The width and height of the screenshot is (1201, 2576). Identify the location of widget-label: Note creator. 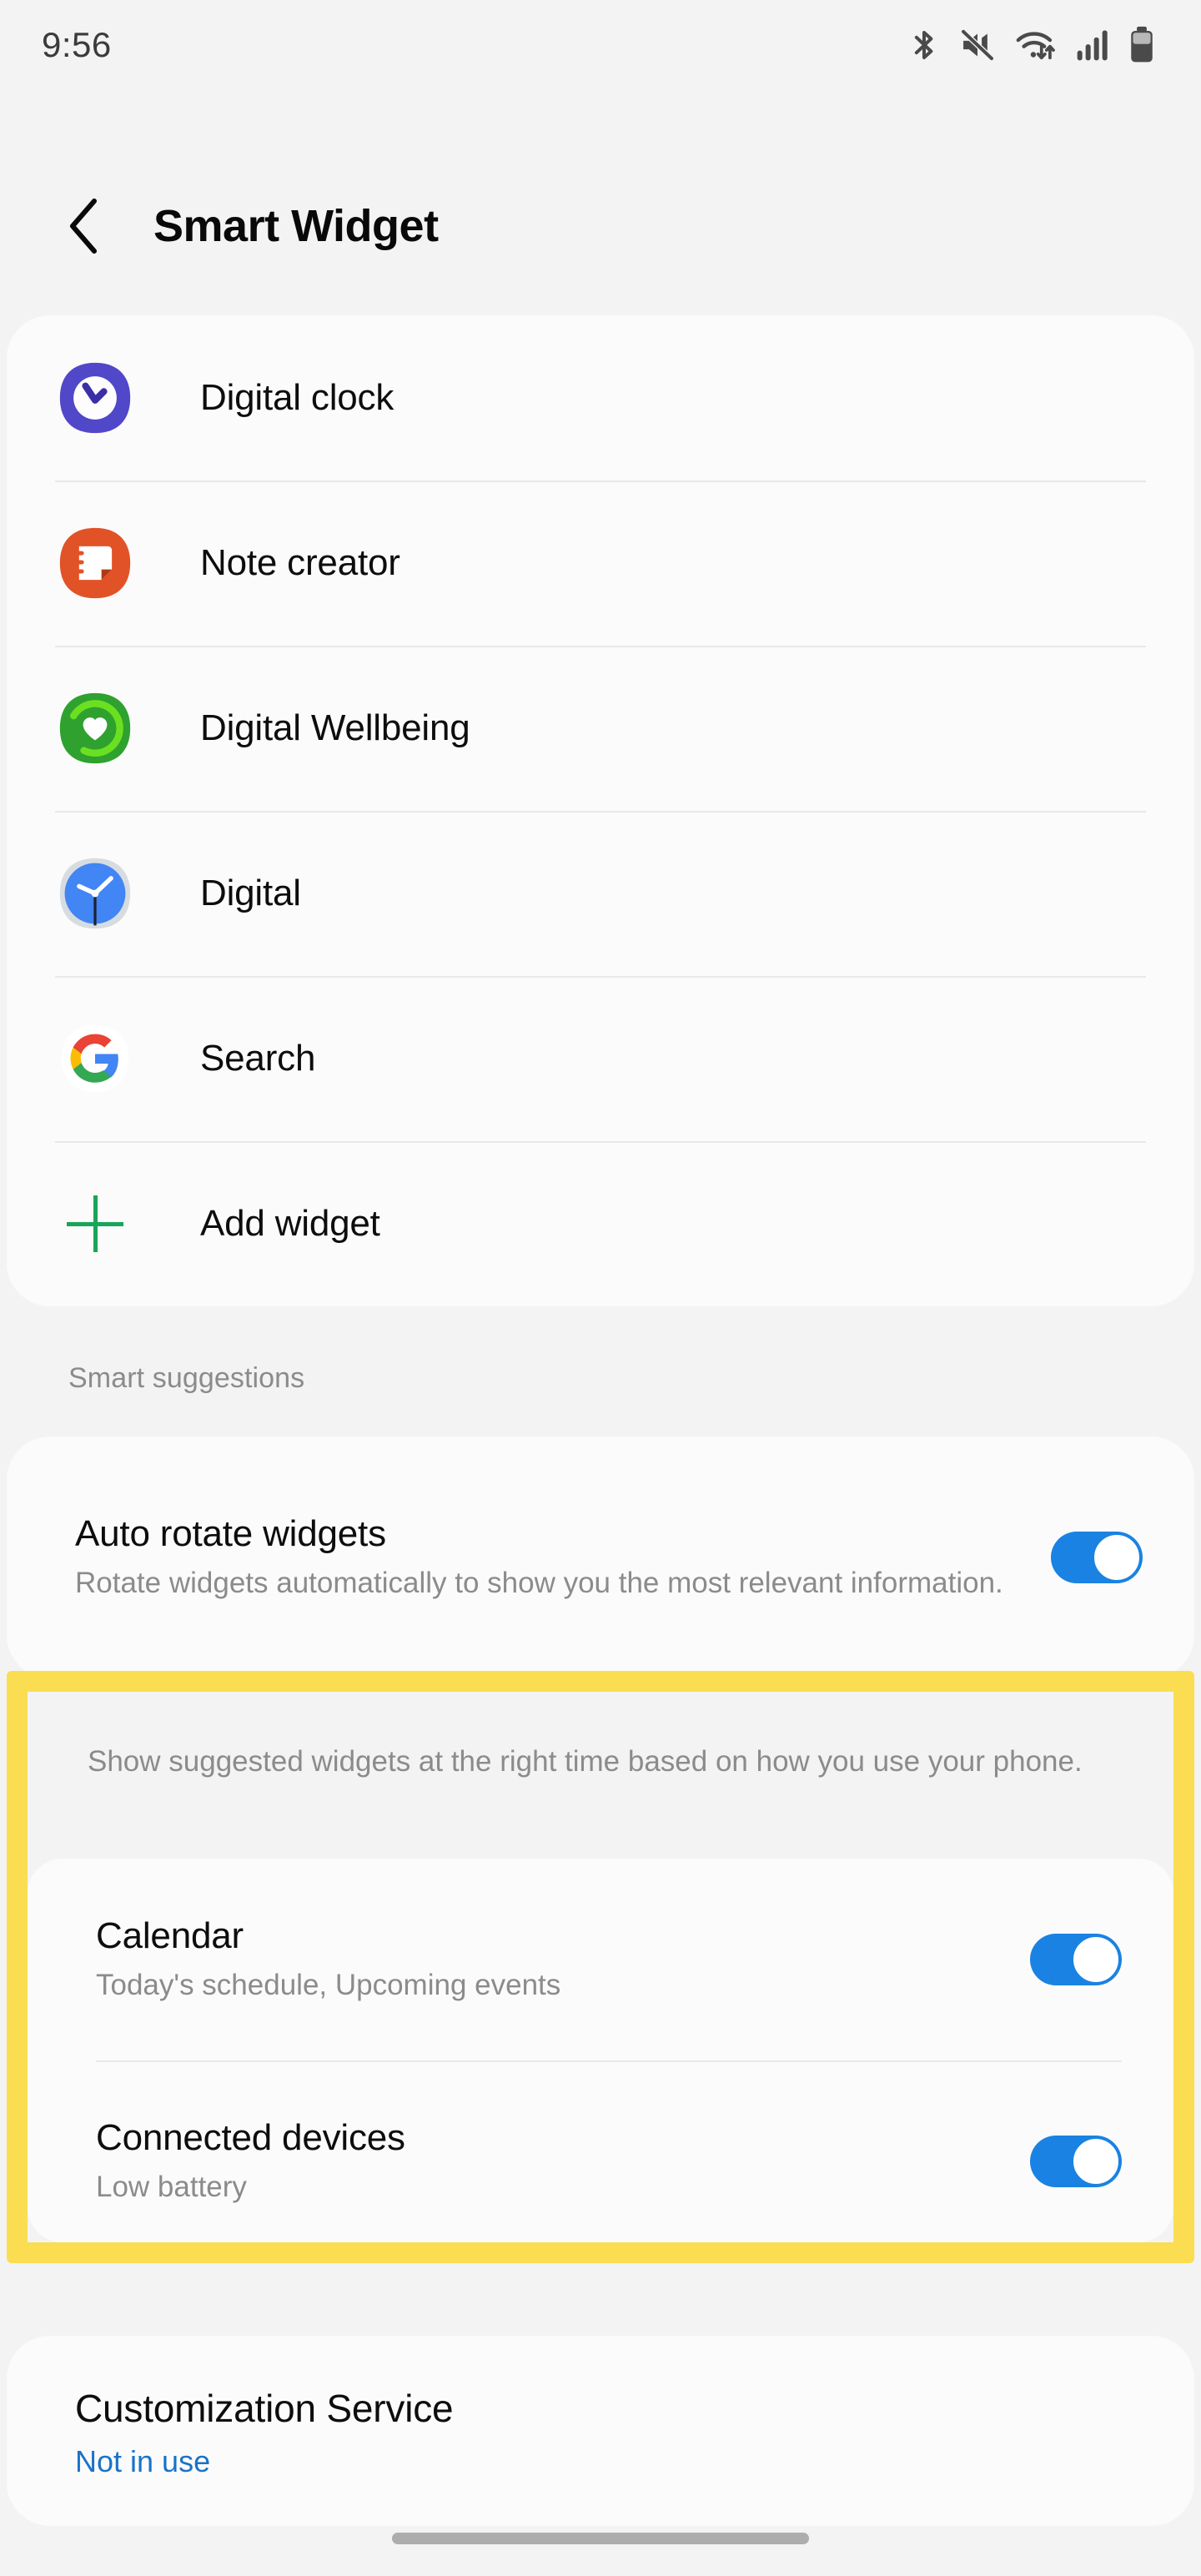
(300, 562).